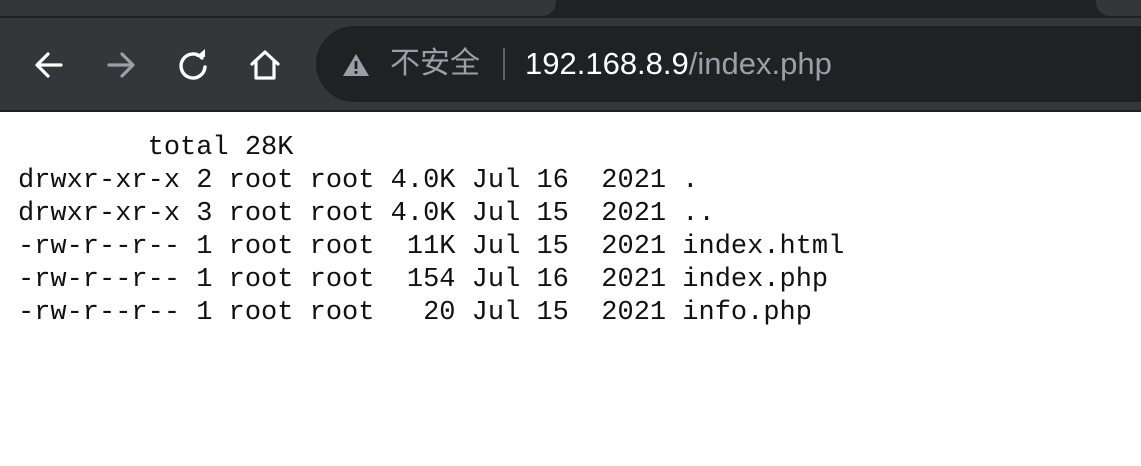 This screenshot has width=1141, height=466. I want to click on home-icon, so click(265, 65).